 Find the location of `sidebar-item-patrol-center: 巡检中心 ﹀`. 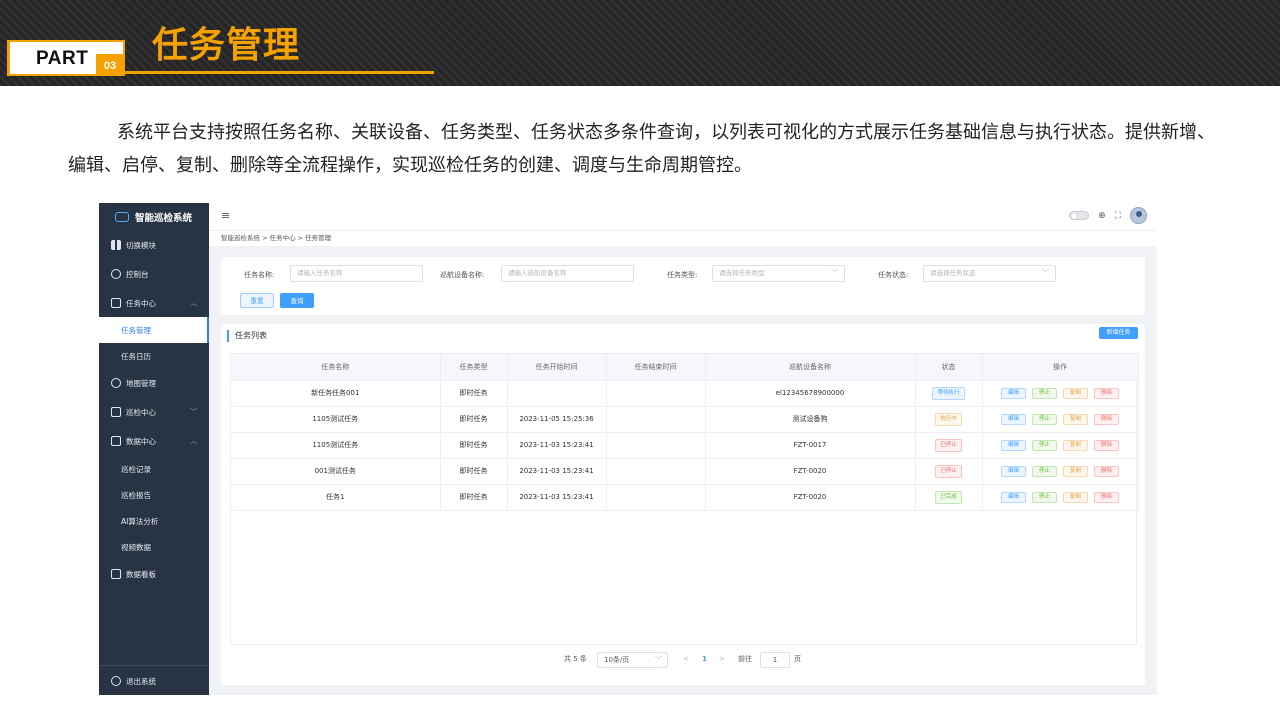

sidebar-item-patrol-center: 巡检中心 ﹀ is located at coordinates (154, 412).